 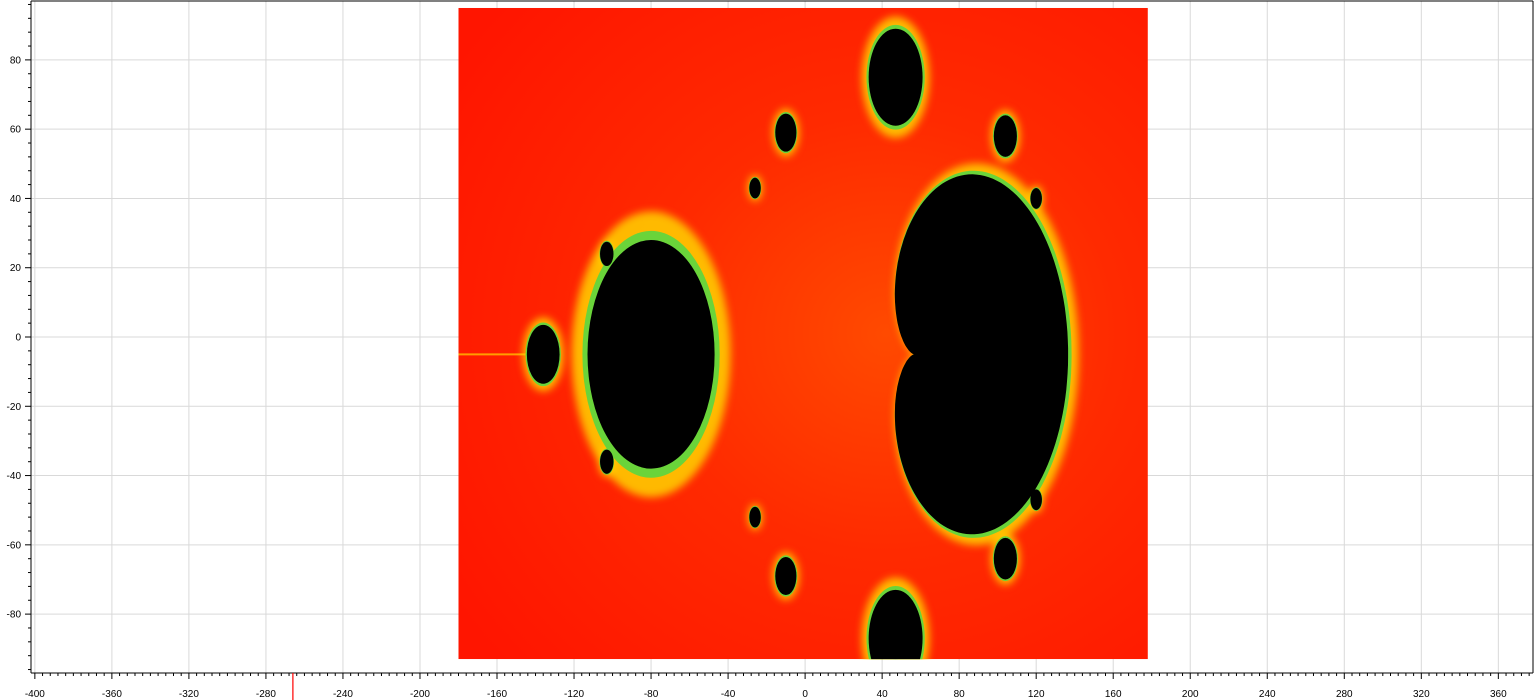 What do you see at coordinates (1267, 694) in the screenshot?
I see `x-tick-label: 240` at bounding box center [1267, 694].